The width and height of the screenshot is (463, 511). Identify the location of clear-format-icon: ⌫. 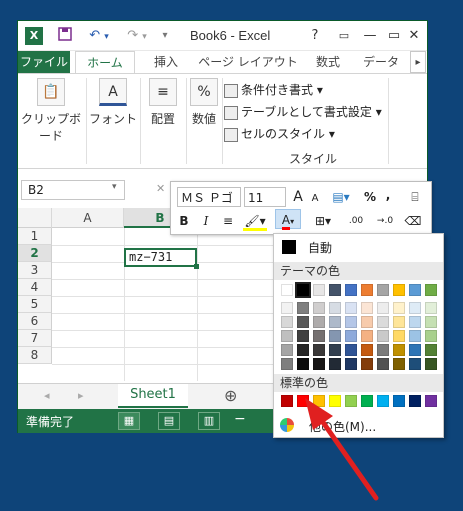
(413, 221).